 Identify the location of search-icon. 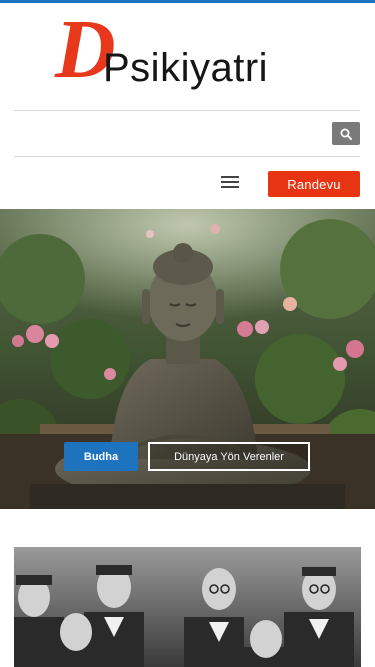
(346, 134).